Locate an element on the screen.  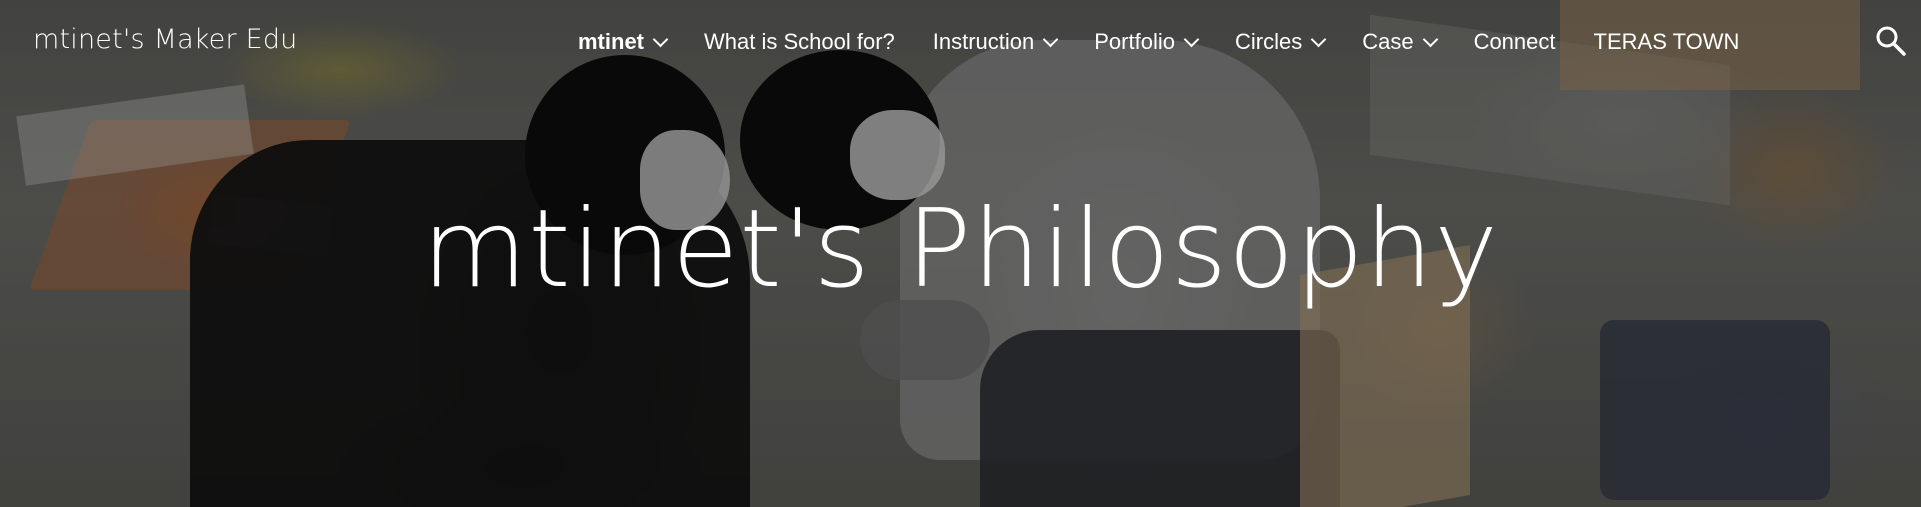
nav-item-portfolio: Portfolio is located at coordinates (1147, 42).